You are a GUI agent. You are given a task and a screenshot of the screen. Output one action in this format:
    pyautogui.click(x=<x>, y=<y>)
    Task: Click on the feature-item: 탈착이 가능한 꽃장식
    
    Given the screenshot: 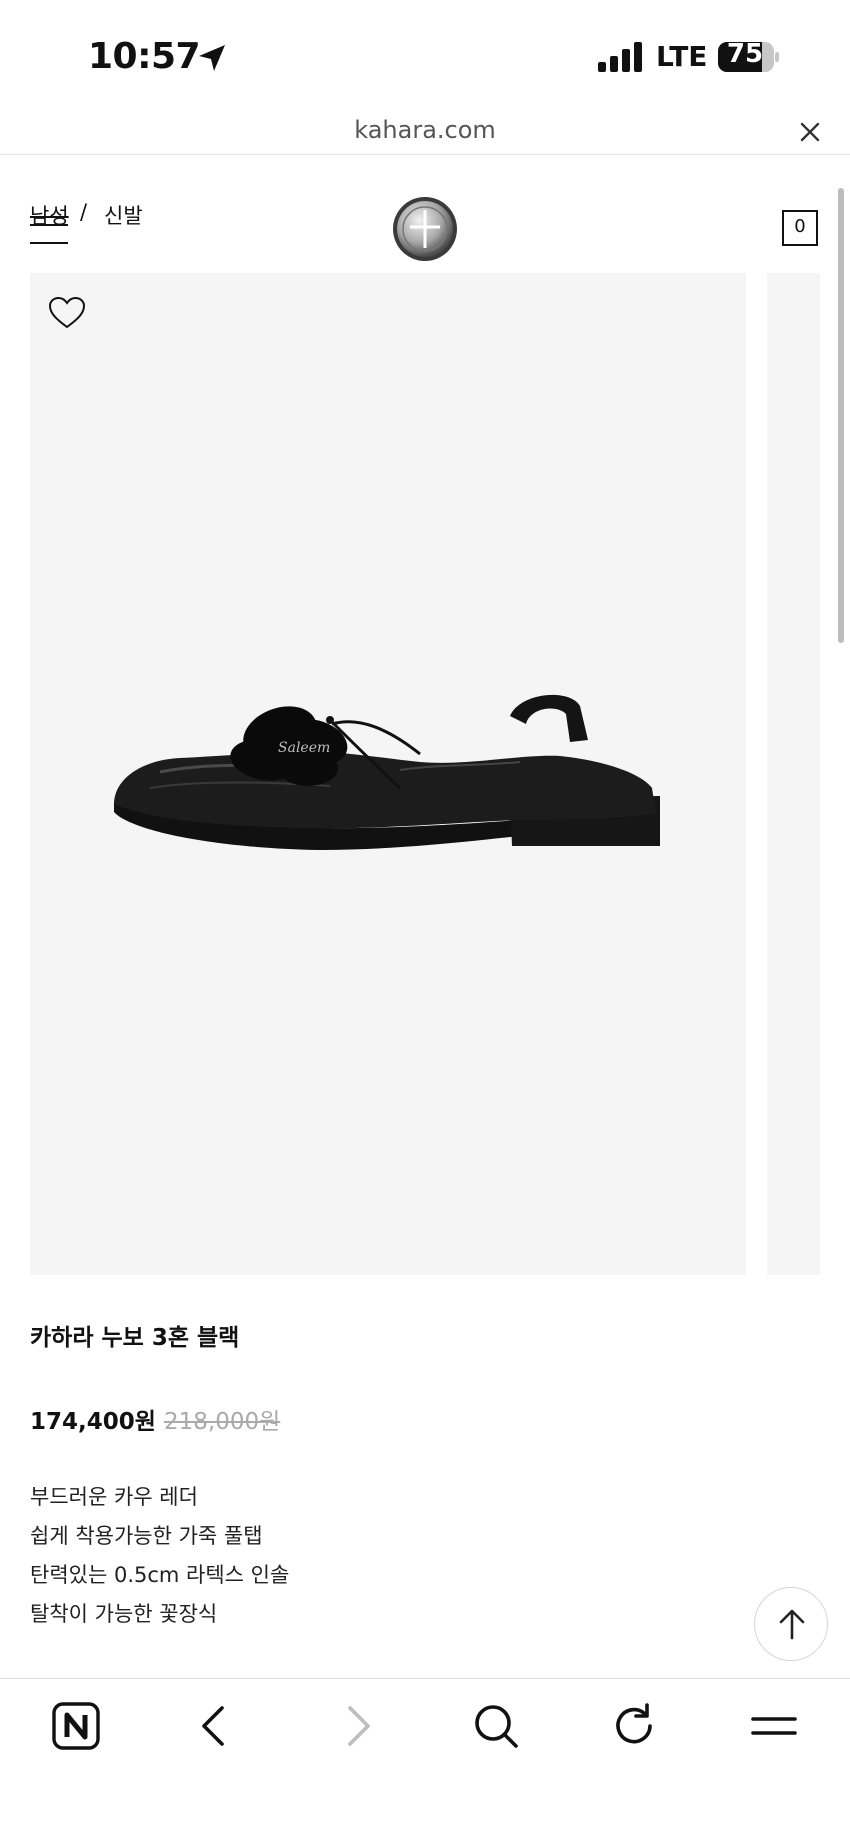 What is the action you would take?
    pyautogui.click(x=124, y=1614)
    